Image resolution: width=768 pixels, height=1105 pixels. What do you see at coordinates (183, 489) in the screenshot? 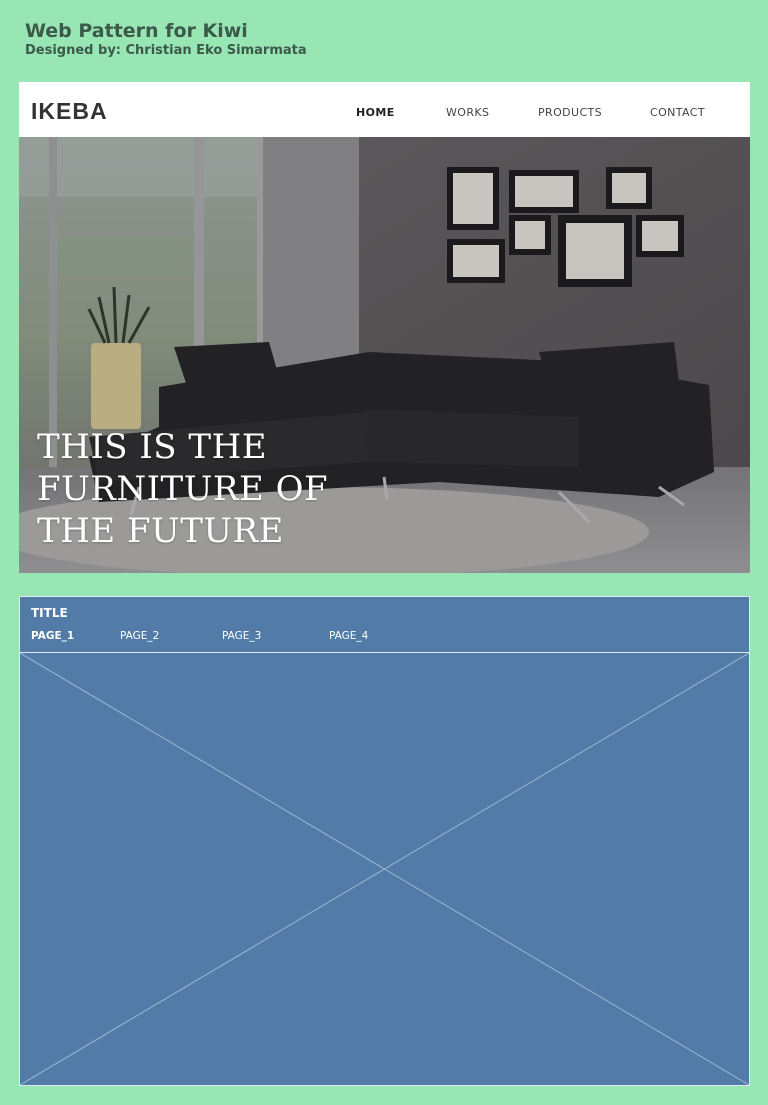
I see `hero-headline: THIS IS THE FURNITURE OF THE FUTURE` at bounding box center [183, 489].